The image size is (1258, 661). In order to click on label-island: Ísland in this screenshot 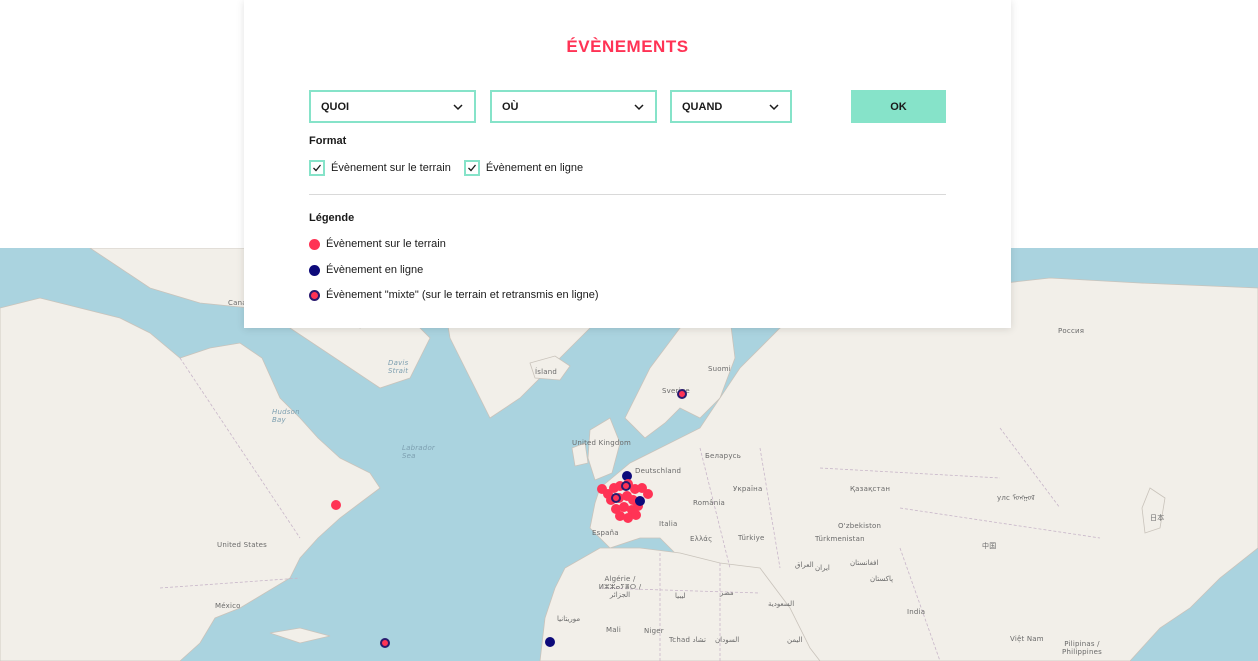, I will do `click(546, 372)`.